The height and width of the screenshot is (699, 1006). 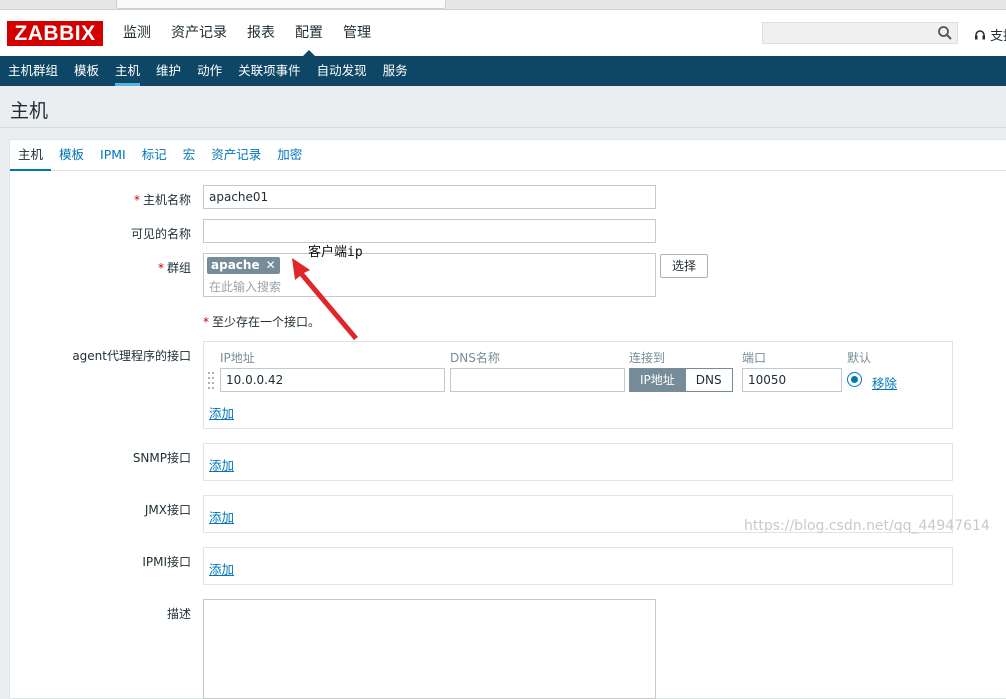 I want to click on headset-icon, so click(x=980, y=35).